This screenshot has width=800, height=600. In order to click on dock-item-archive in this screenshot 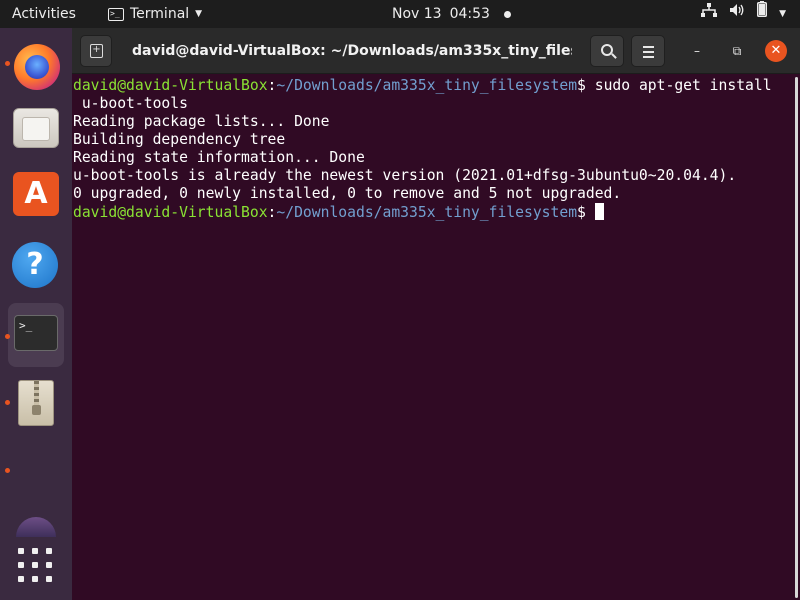, I will do `click(36, 406)`.